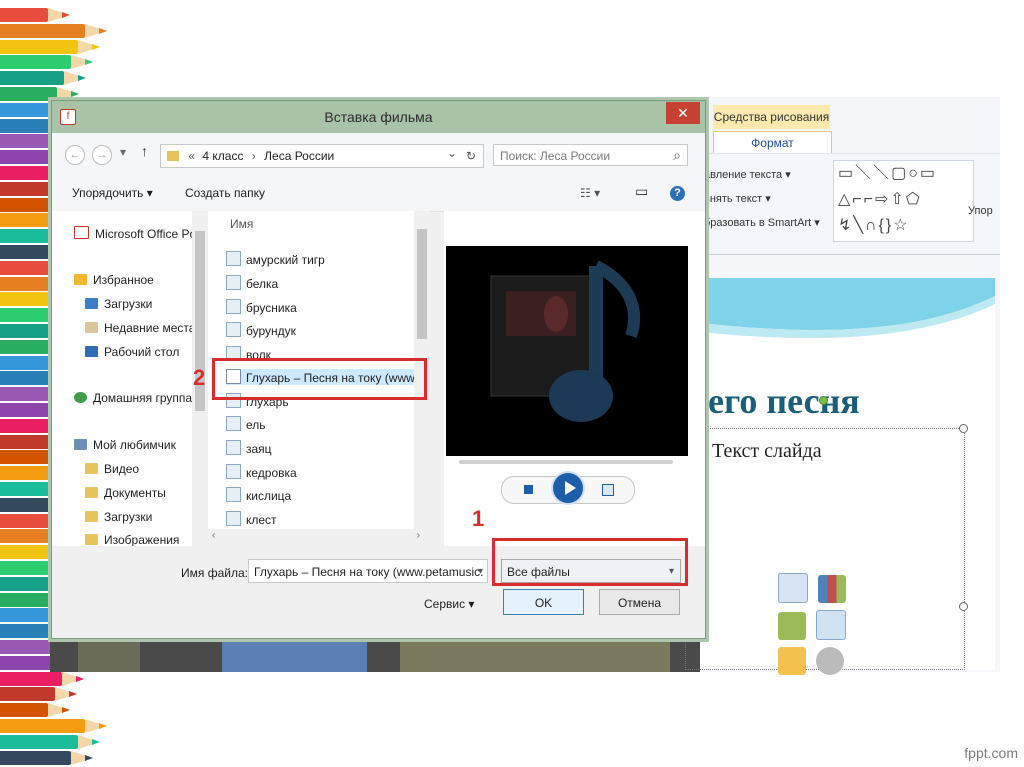 This screenshot has height=767, width=1024. Describe the element at coordinates (91, 327) in the screenshot. I see `recent-places-icon` at that location.